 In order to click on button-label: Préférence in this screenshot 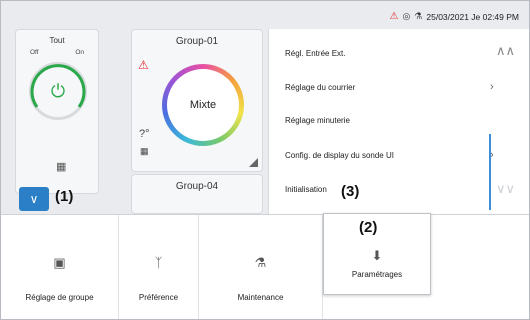, I will do `click(158, 297)`.